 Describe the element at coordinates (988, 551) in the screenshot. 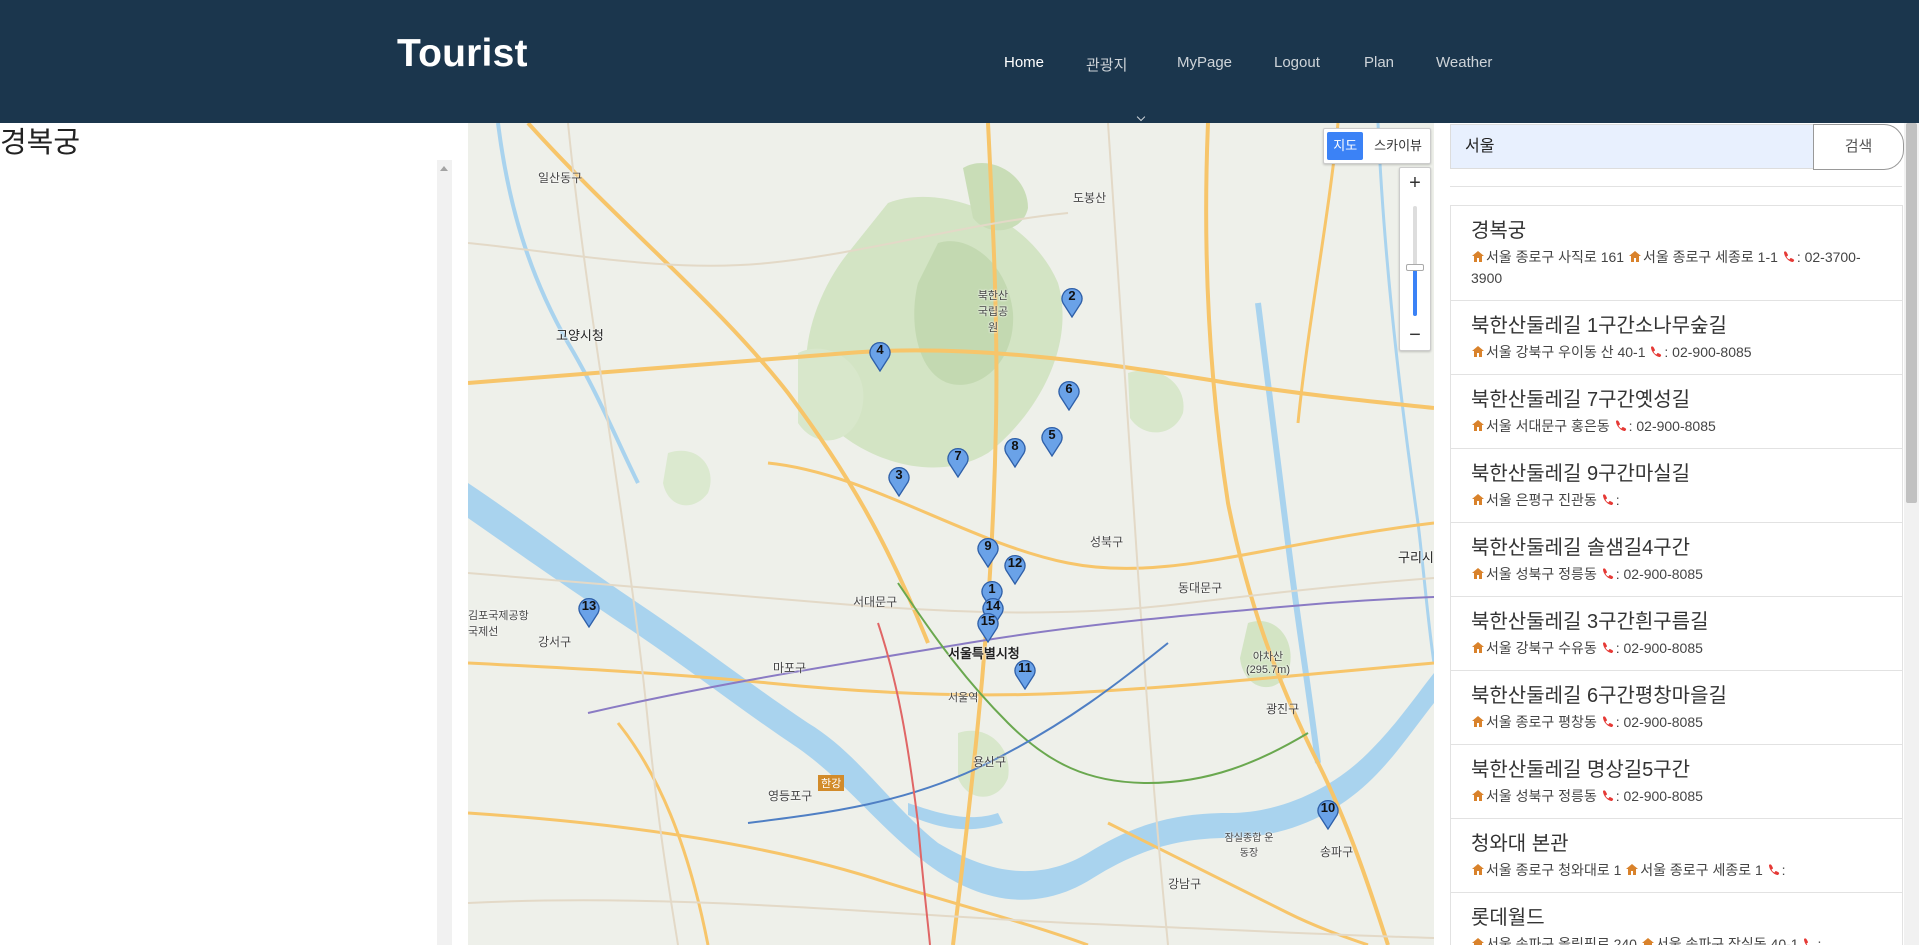

I see `map-marker-9: 9` at that location.